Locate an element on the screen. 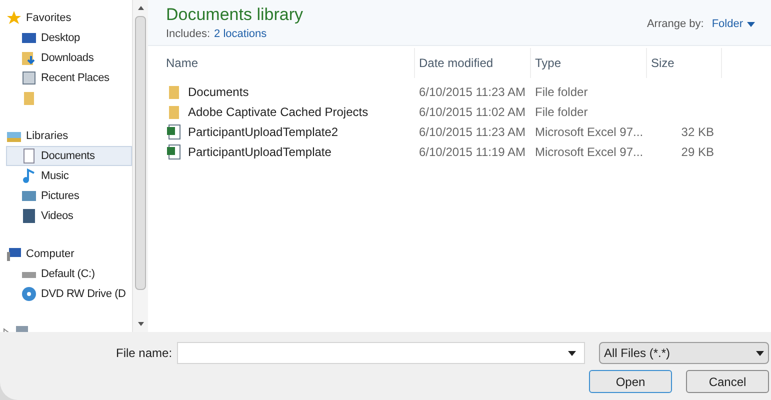 The width and height of the screenshot is (771, 400). column-header: Name is located at coordinates (288, 63).